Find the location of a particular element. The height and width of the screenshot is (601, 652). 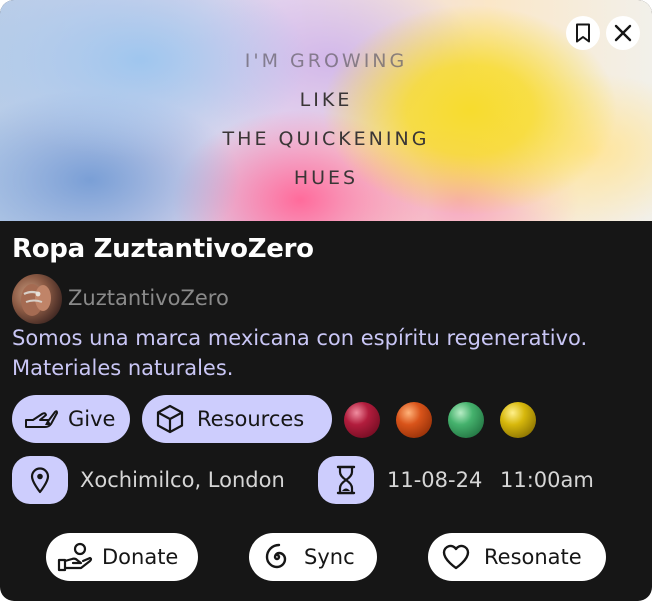

hourglass-icon is located at coordinates (346, 480).